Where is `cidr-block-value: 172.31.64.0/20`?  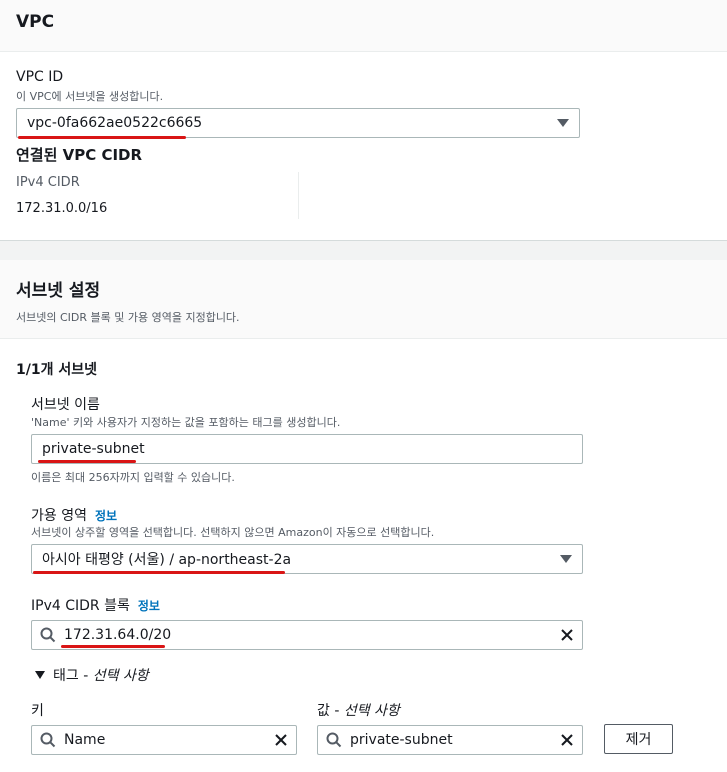
cidr-block-value: 172.31.64.0/20 is located at coordinates (118, 635).